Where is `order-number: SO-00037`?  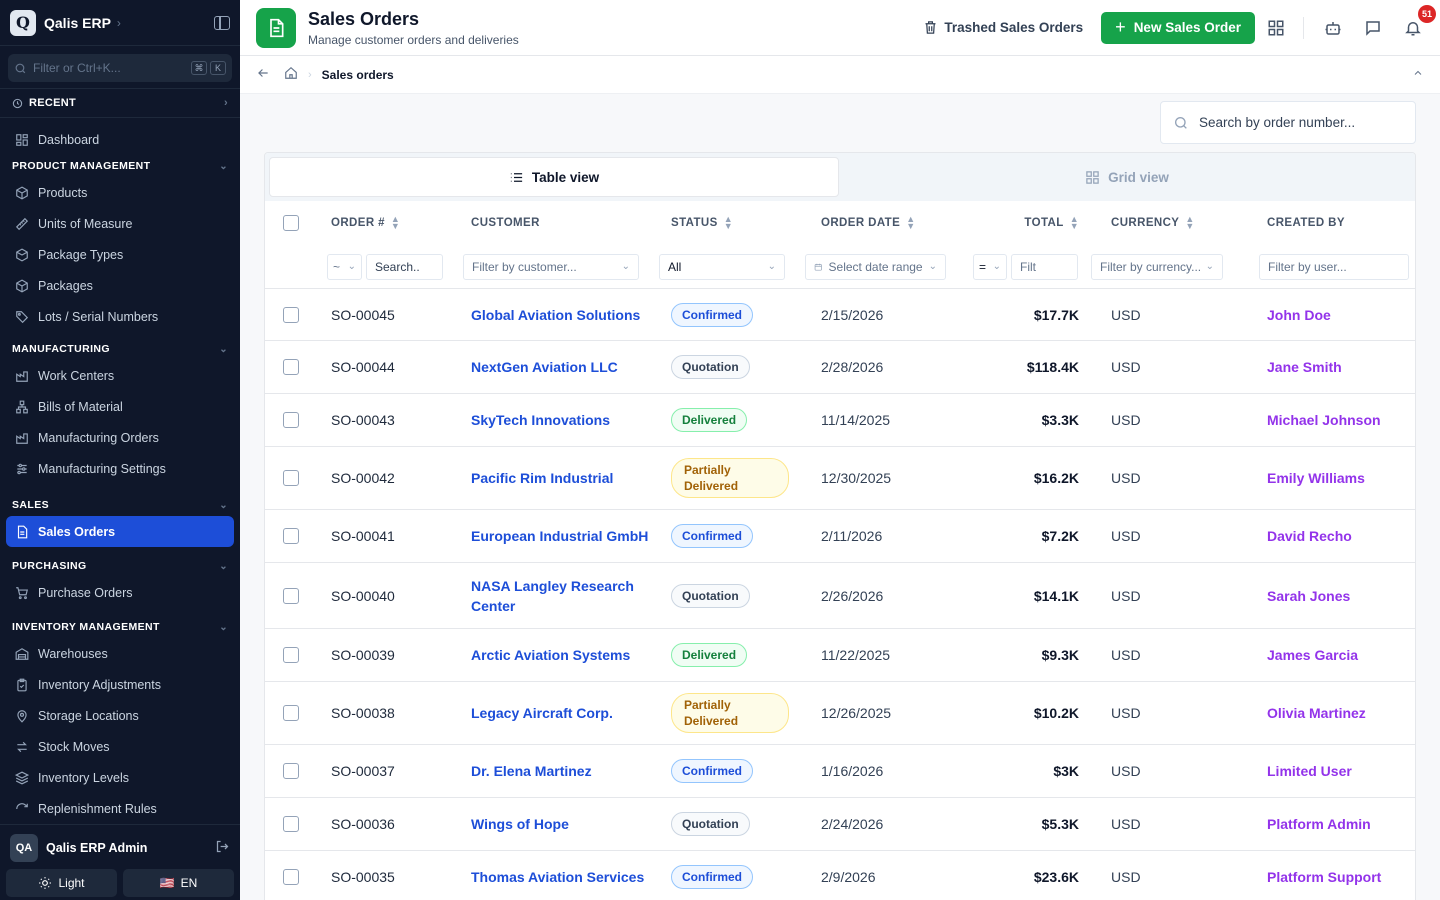 order-number: SO-00037 is located at coordinates (401, 771).